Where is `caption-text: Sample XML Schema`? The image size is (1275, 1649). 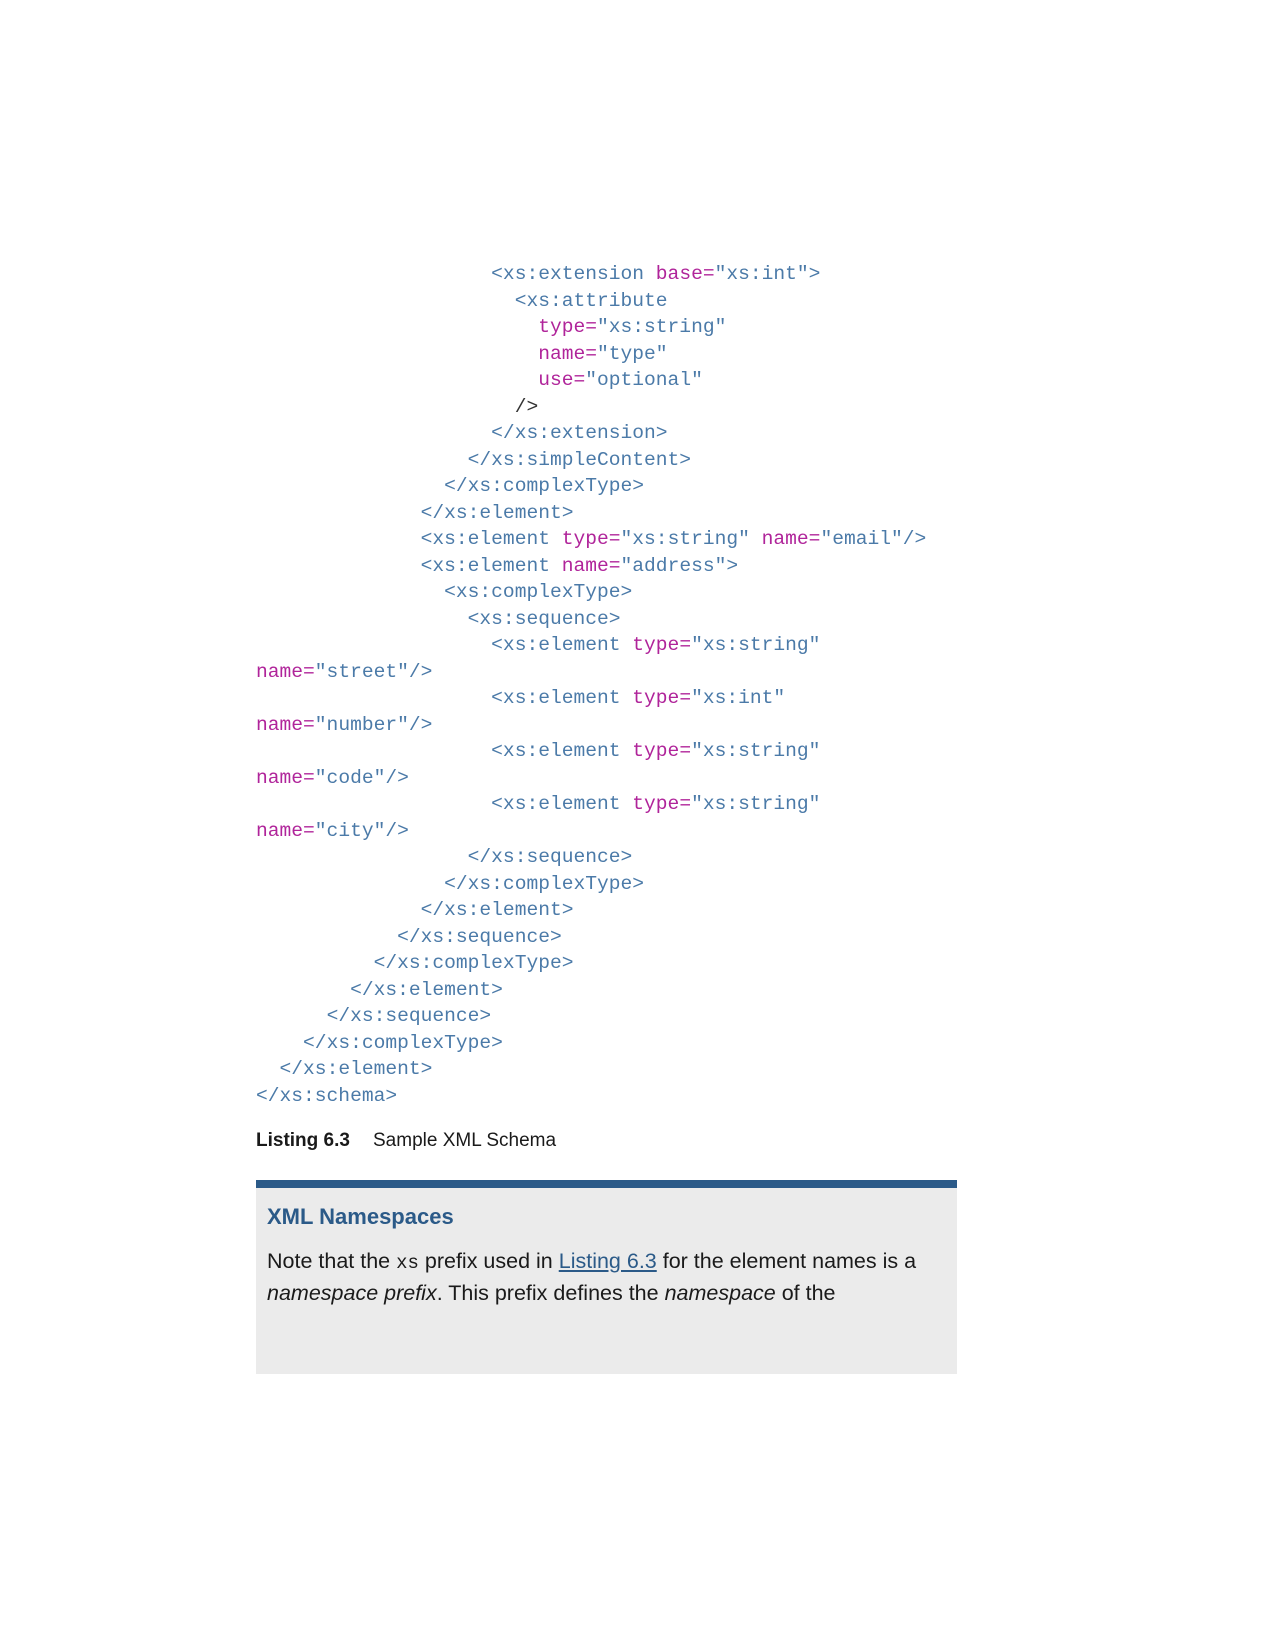
caption-text: Sample XML Schema is located at coordinates (465, 1140).